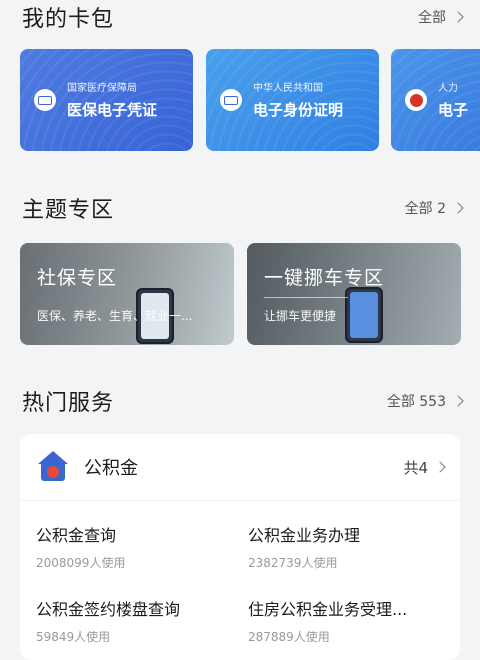 Image resolution: width=480 pixels, height=660 pixels. I want to click on card-medical-insurance: 国家医疗保障局 医保电子凭证, so click(106, 100).